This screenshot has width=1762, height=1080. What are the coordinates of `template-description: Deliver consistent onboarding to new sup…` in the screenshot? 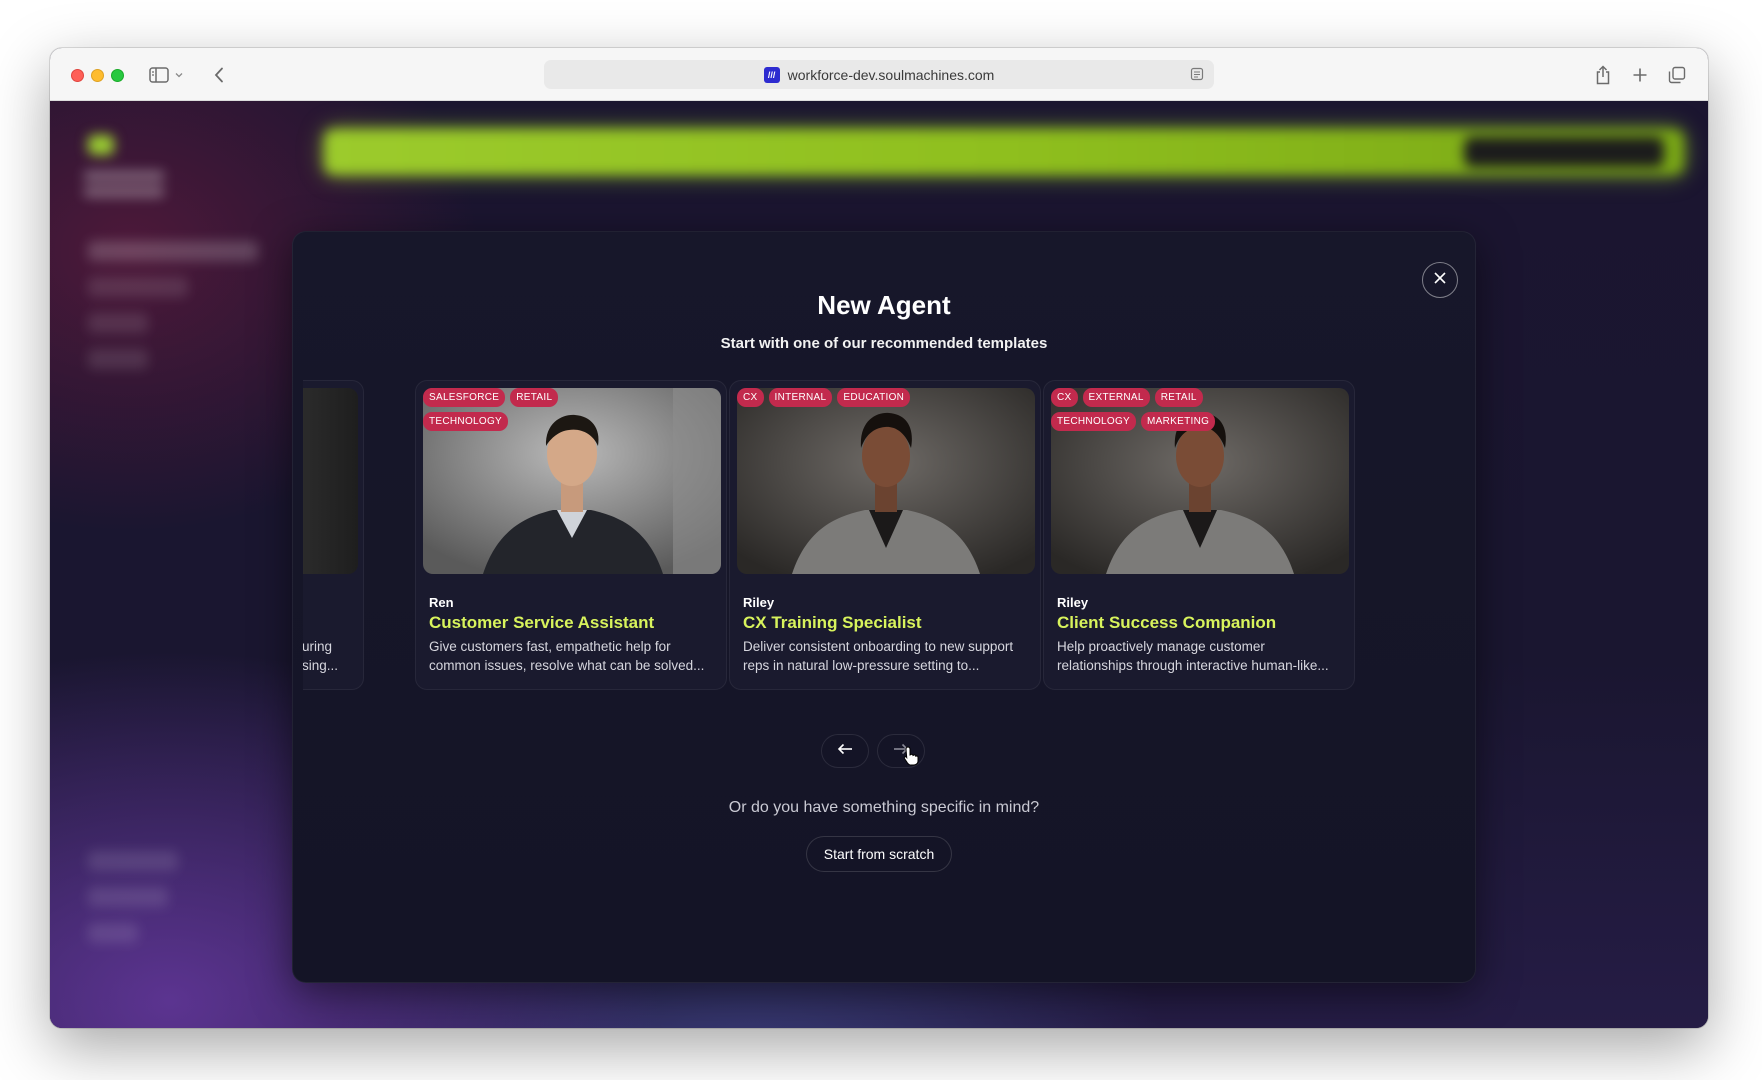 It's located at (878, 656).